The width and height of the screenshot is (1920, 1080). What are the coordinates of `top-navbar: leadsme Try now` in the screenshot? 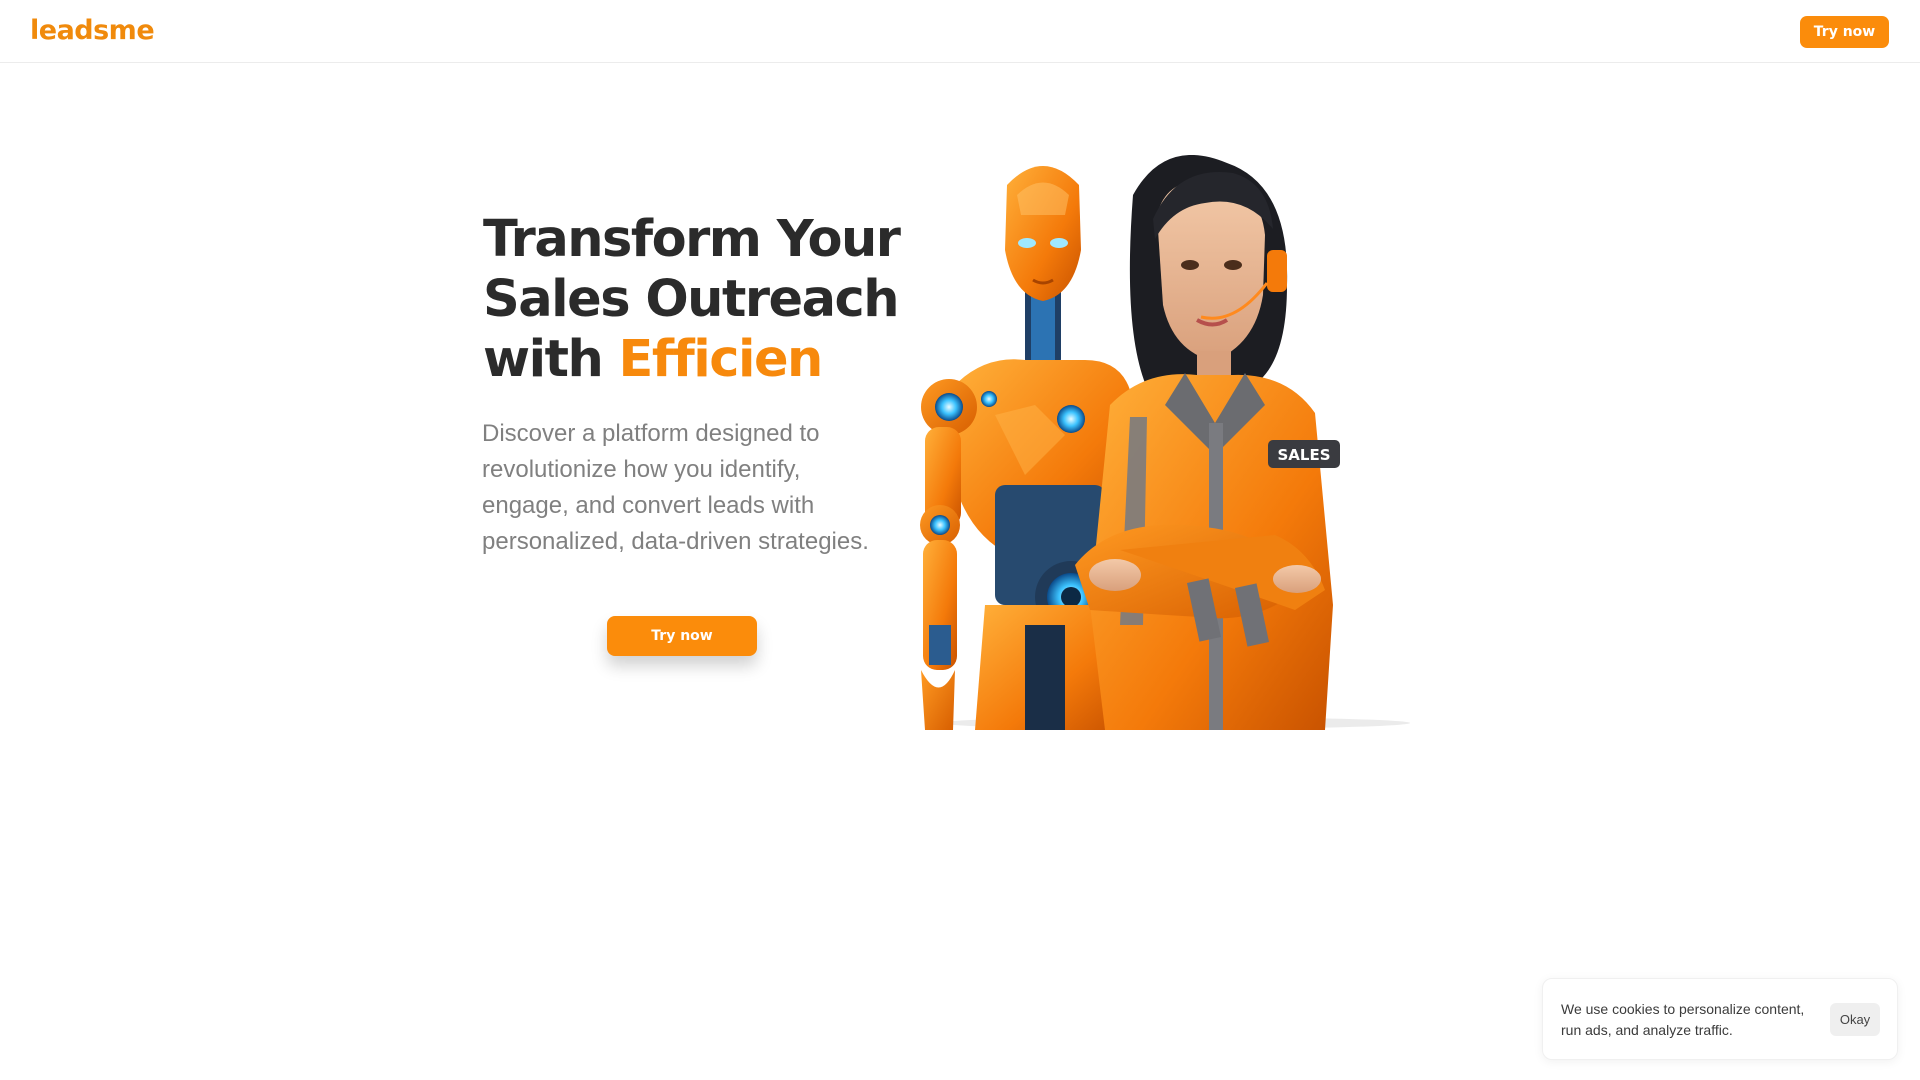 It's located at (960, 31).